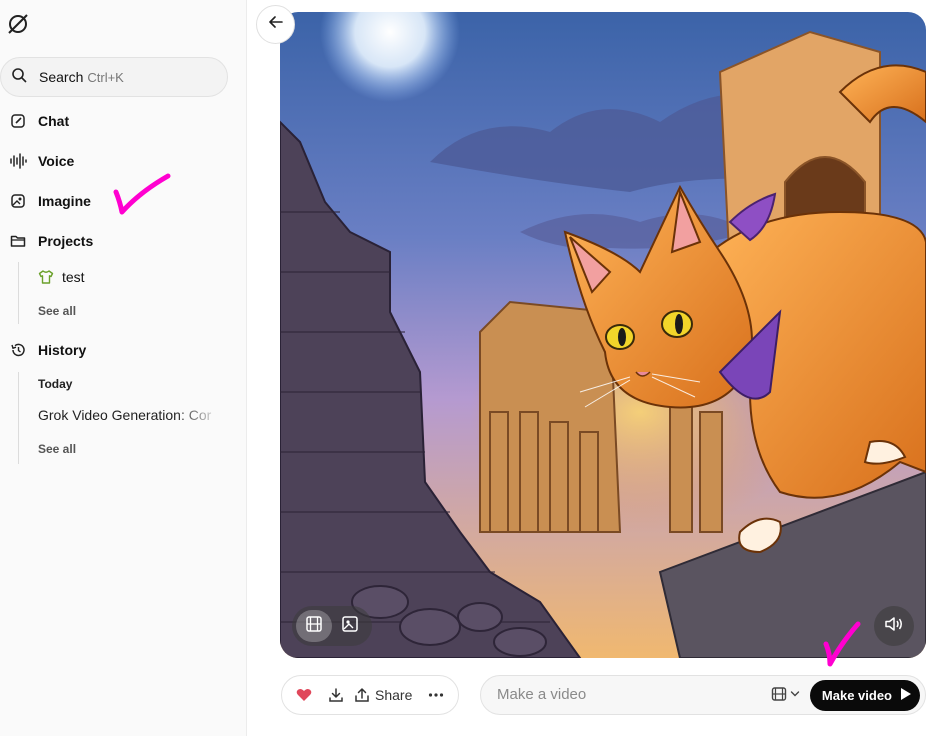 The image size is (936, 736). I want to click on share-button: Share, so click(383, 695).